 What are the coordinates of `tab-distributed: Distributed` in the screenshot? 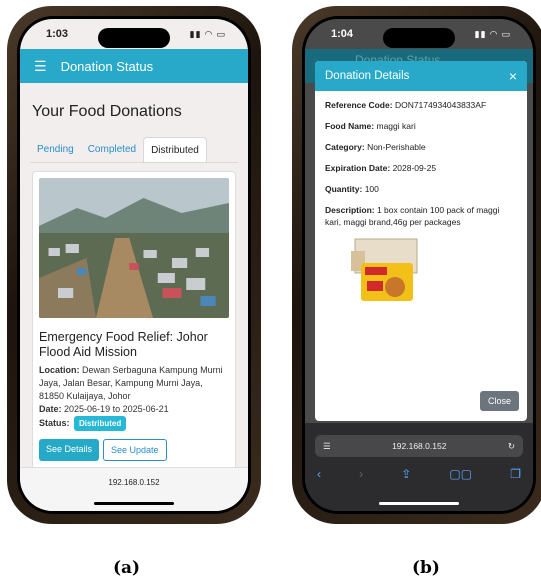 It's located at (175, 149).